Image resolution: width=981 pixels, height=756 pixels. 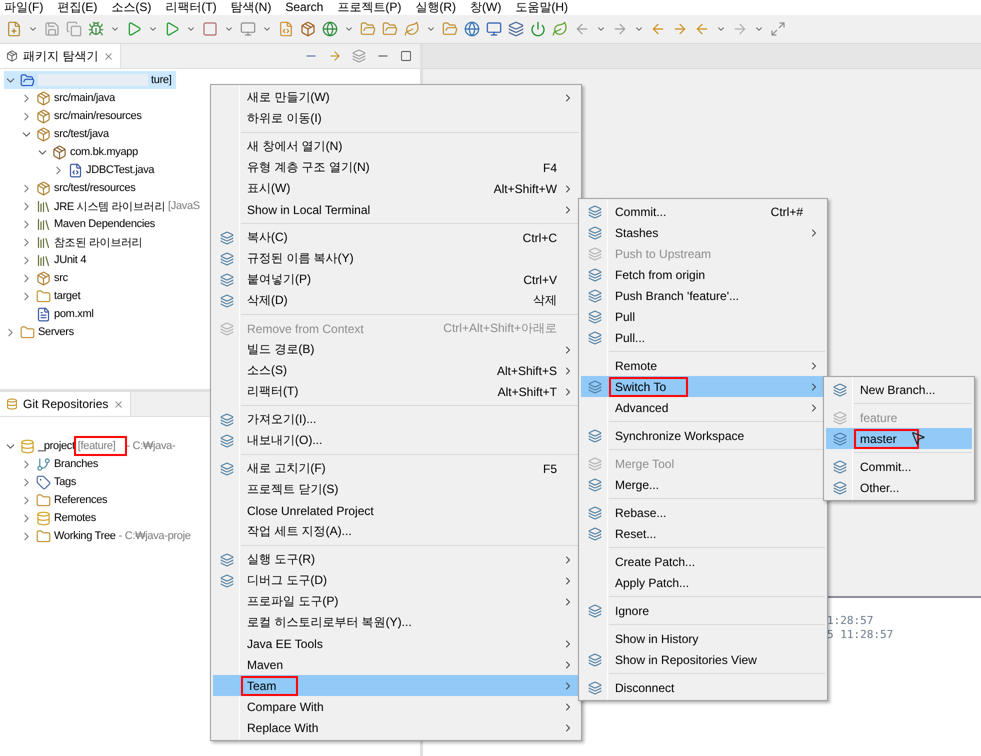 I want to click on tree-item: JUnit 4, so click(x=55, y=260).